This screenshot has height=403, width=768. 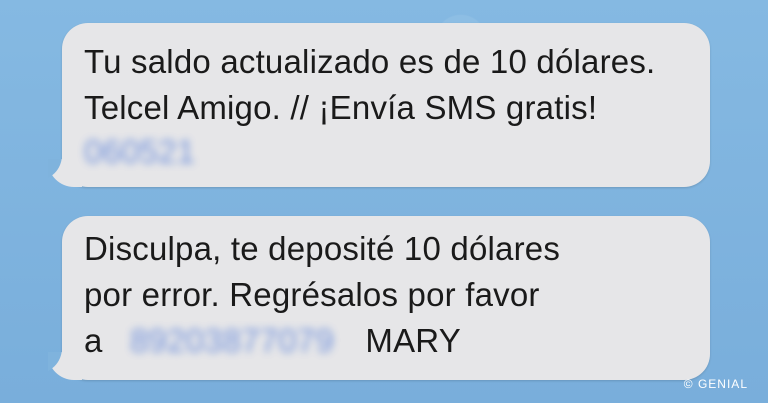 I want to click on message-text-line: Telcel Amigo. // ¡Envía SMS gratis!, so click(x=341, y=107).